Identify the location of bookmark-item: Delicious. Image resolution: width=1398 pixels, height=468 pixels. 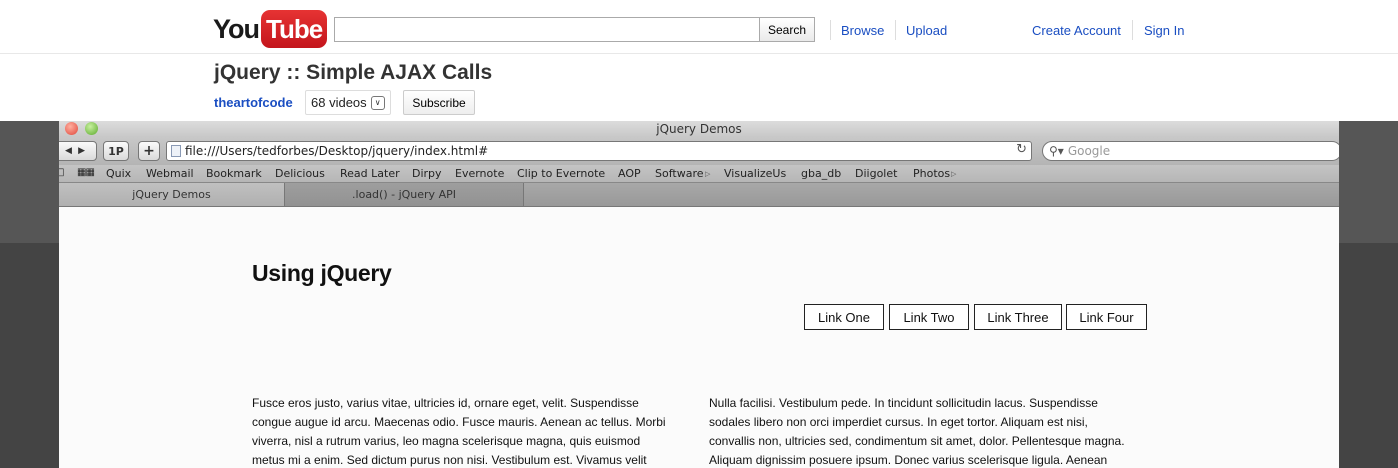
(300, 173).